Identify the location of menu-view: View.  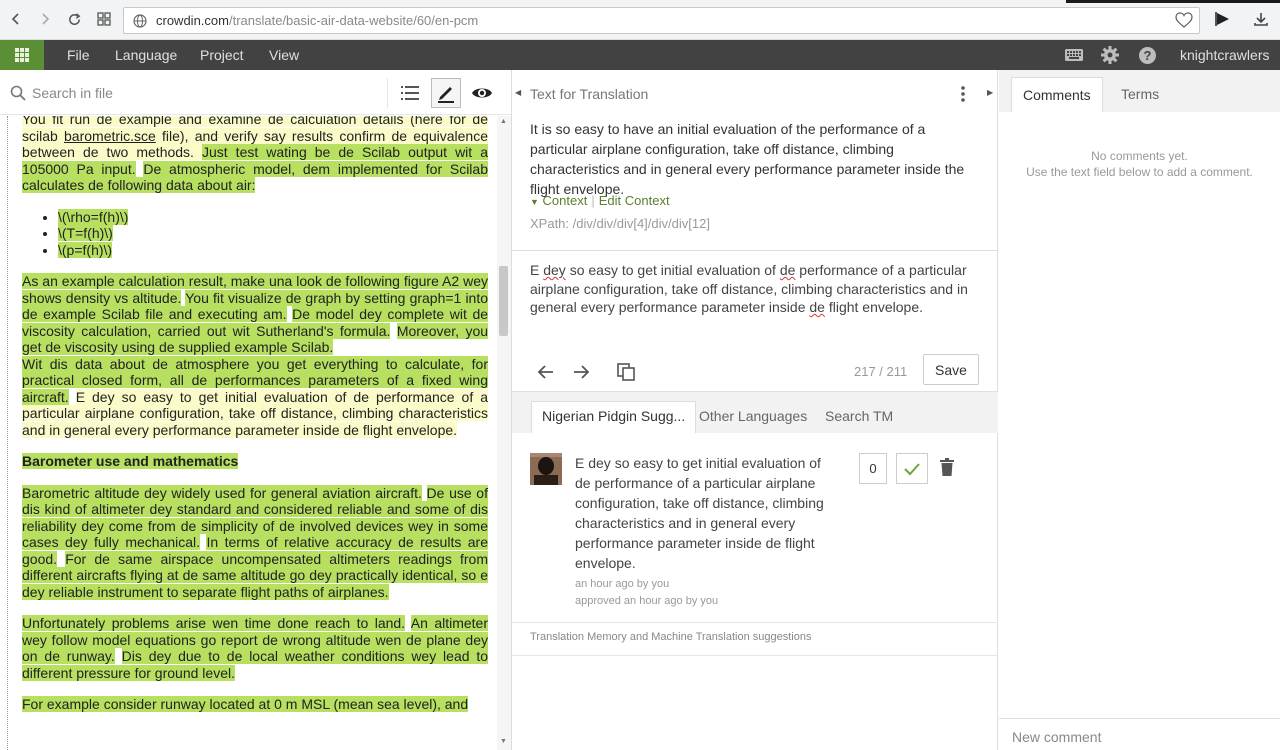
(284, 55).